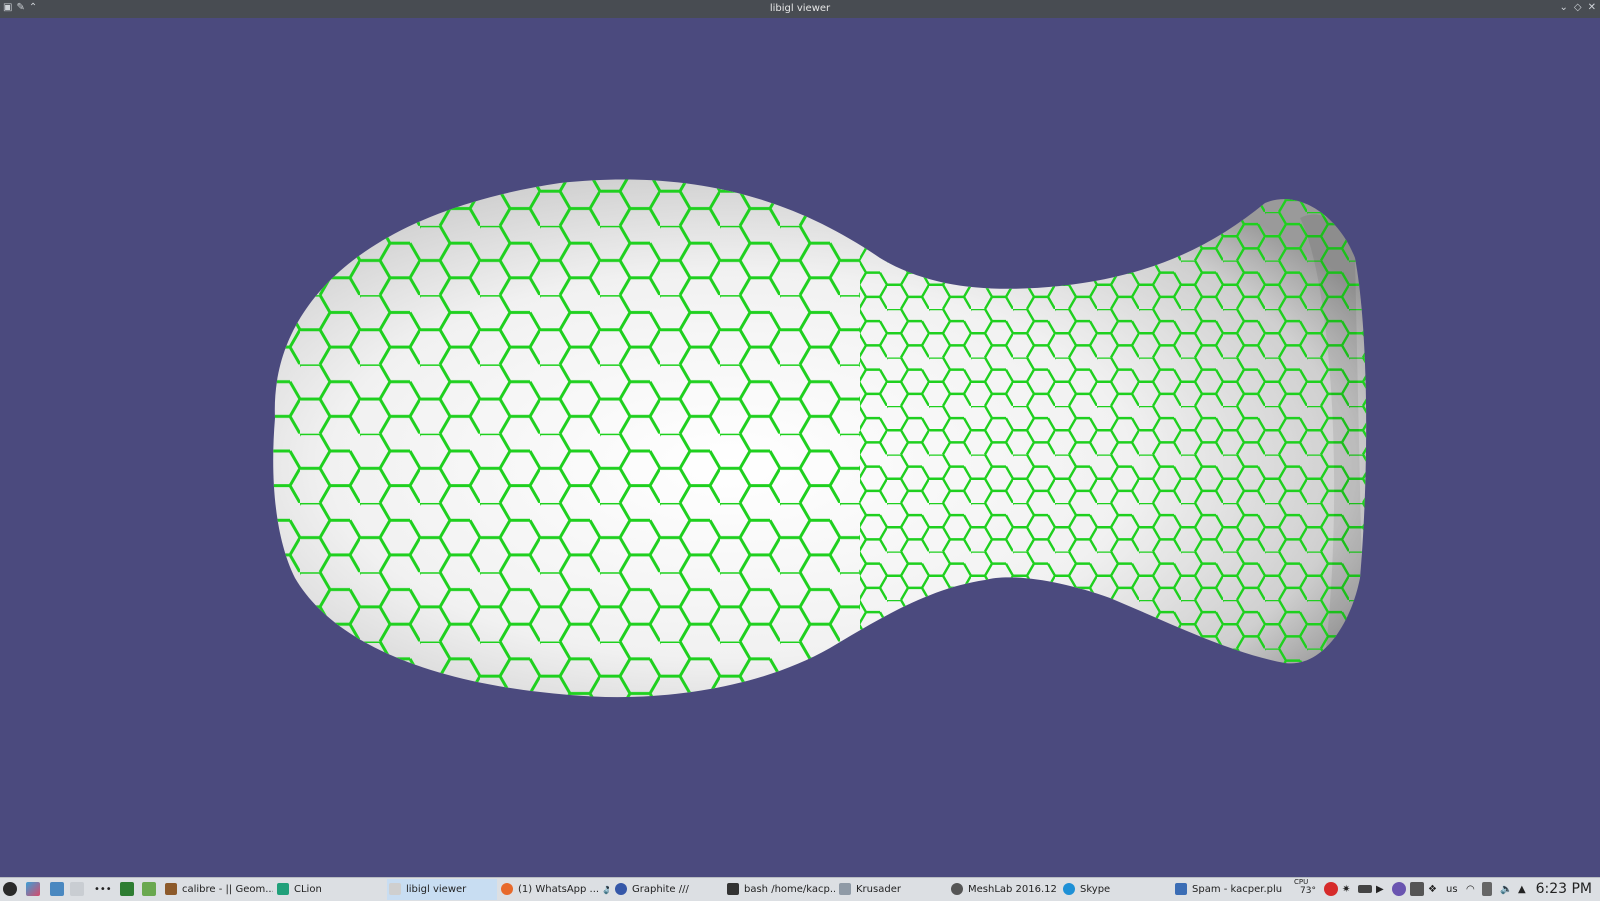 This screenshot has height=901, width=1600. I want to click on skype-icon, so click(1069, 889).